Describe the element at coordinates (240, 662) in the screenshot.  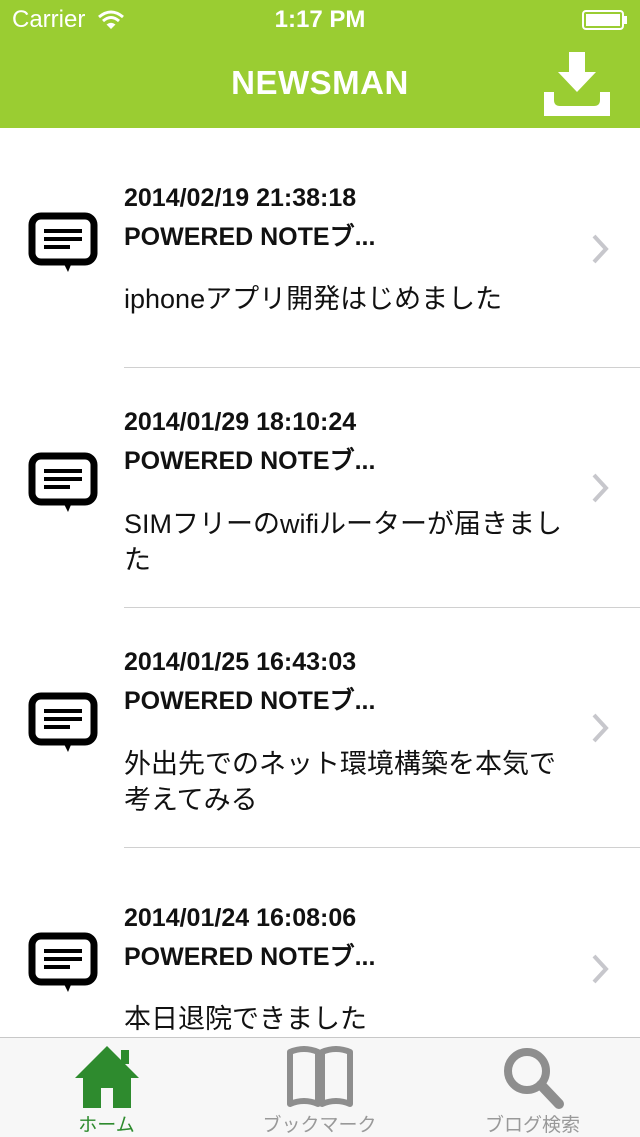
I see `article-date: 2014/01/25 16:43:03` at that location.